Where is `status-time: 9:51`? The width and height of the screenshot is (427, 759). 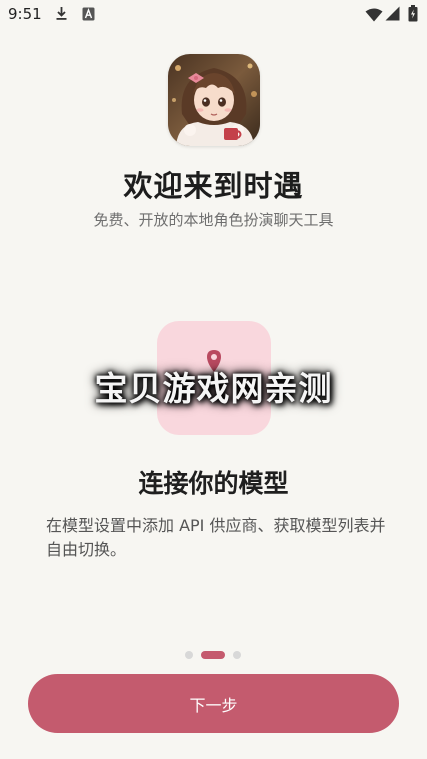
status-time: 9:51 is located at coordinates (25, 14).